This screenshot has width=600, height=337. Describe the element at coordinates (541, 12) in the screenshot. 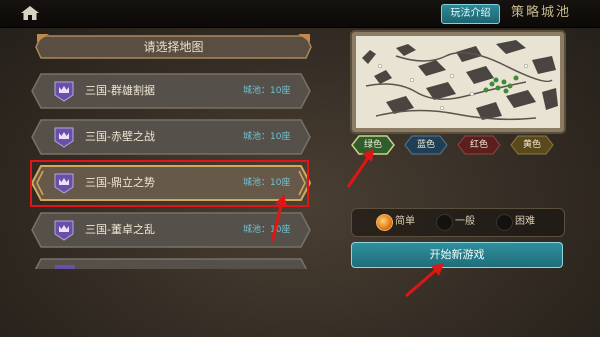

I see `page-title: 策略城池` at that location.